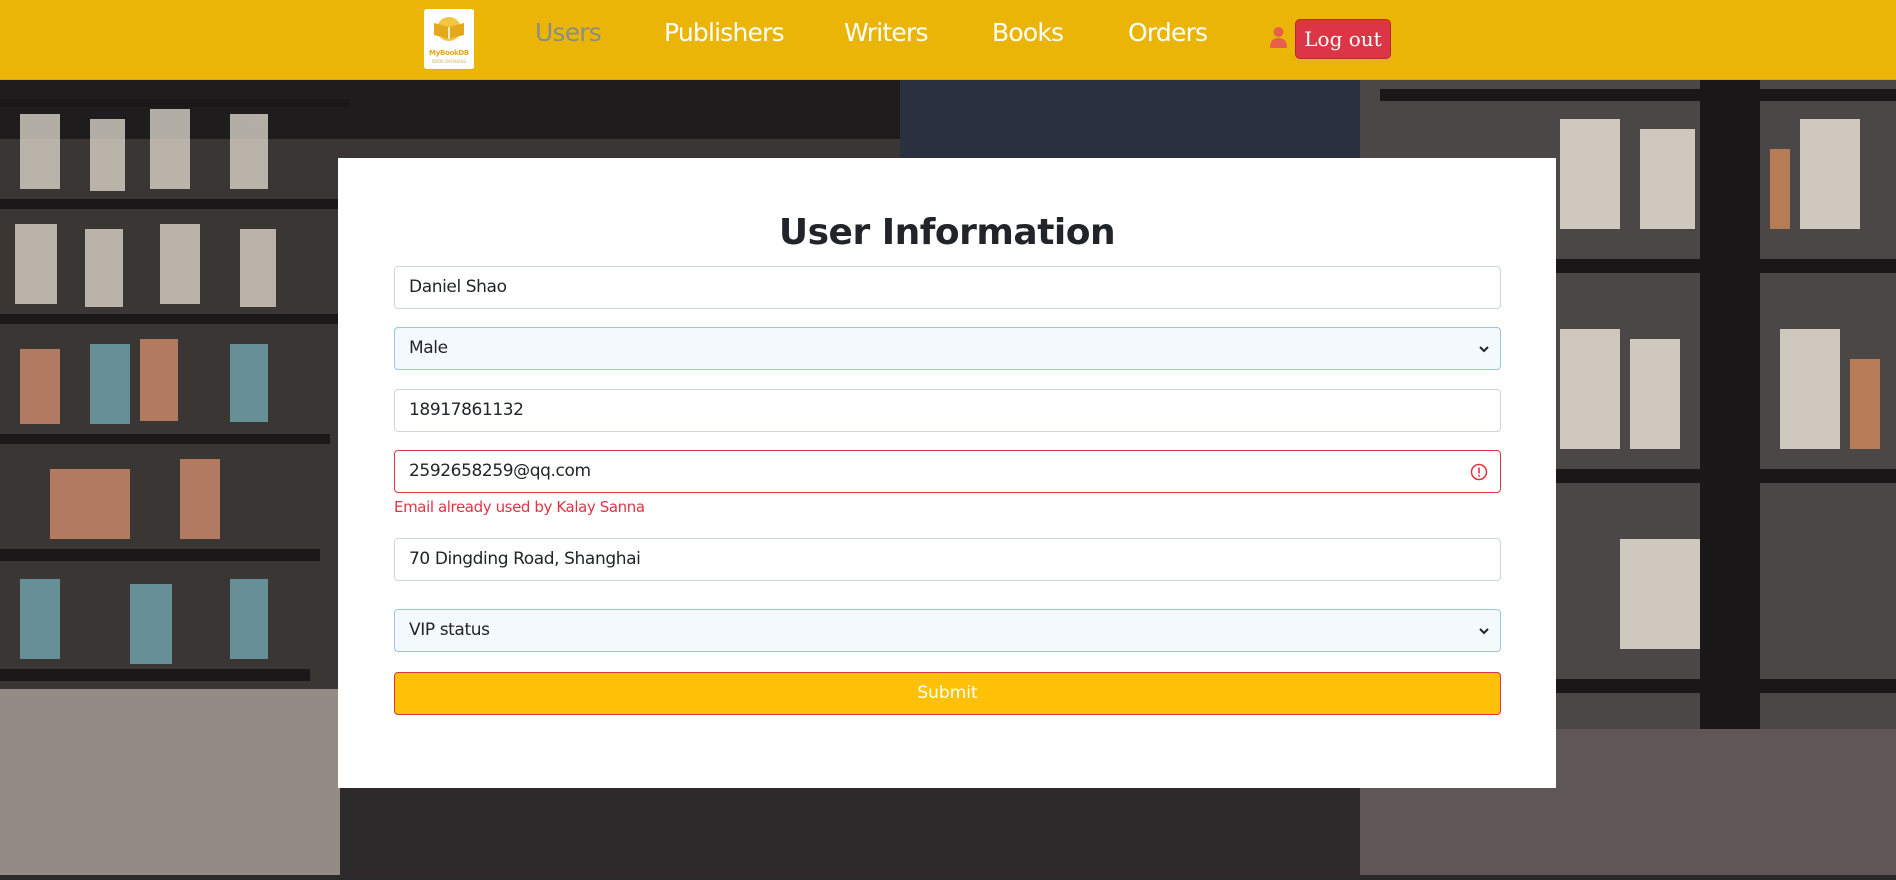 The height and width of the screenshot is (880, 1896). Describe the element at coordinates (947, 559) in the screenshot. I see `address-input: 70 Dingding Road, Shanghai` at that location.